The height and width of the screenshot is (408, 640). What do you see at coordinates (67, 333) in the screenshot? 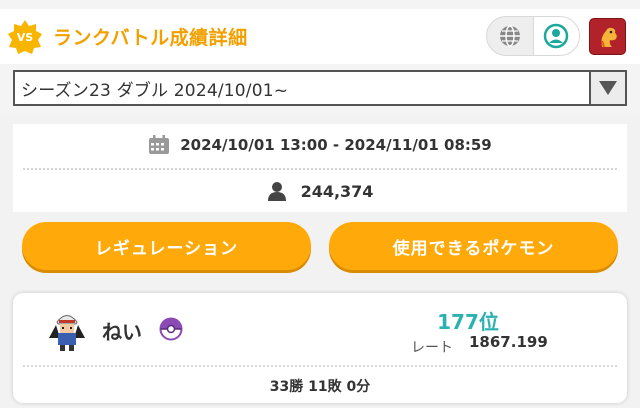
I see `trainer-avatar` at bounding box center [67, 333].